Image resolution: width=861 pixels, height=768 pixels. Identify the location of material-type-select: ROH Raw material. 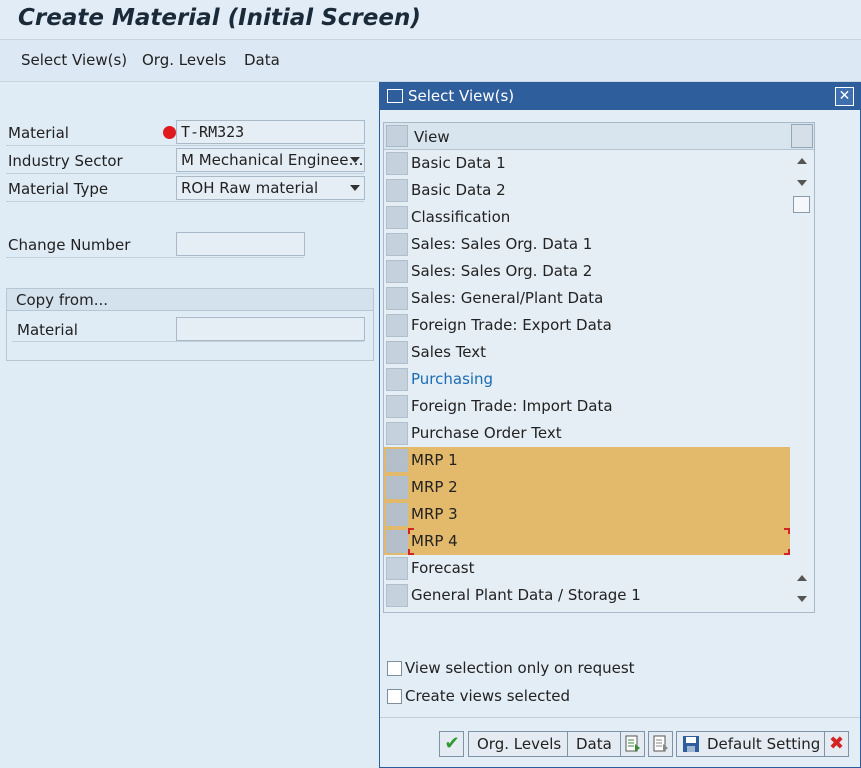
(270, 188).